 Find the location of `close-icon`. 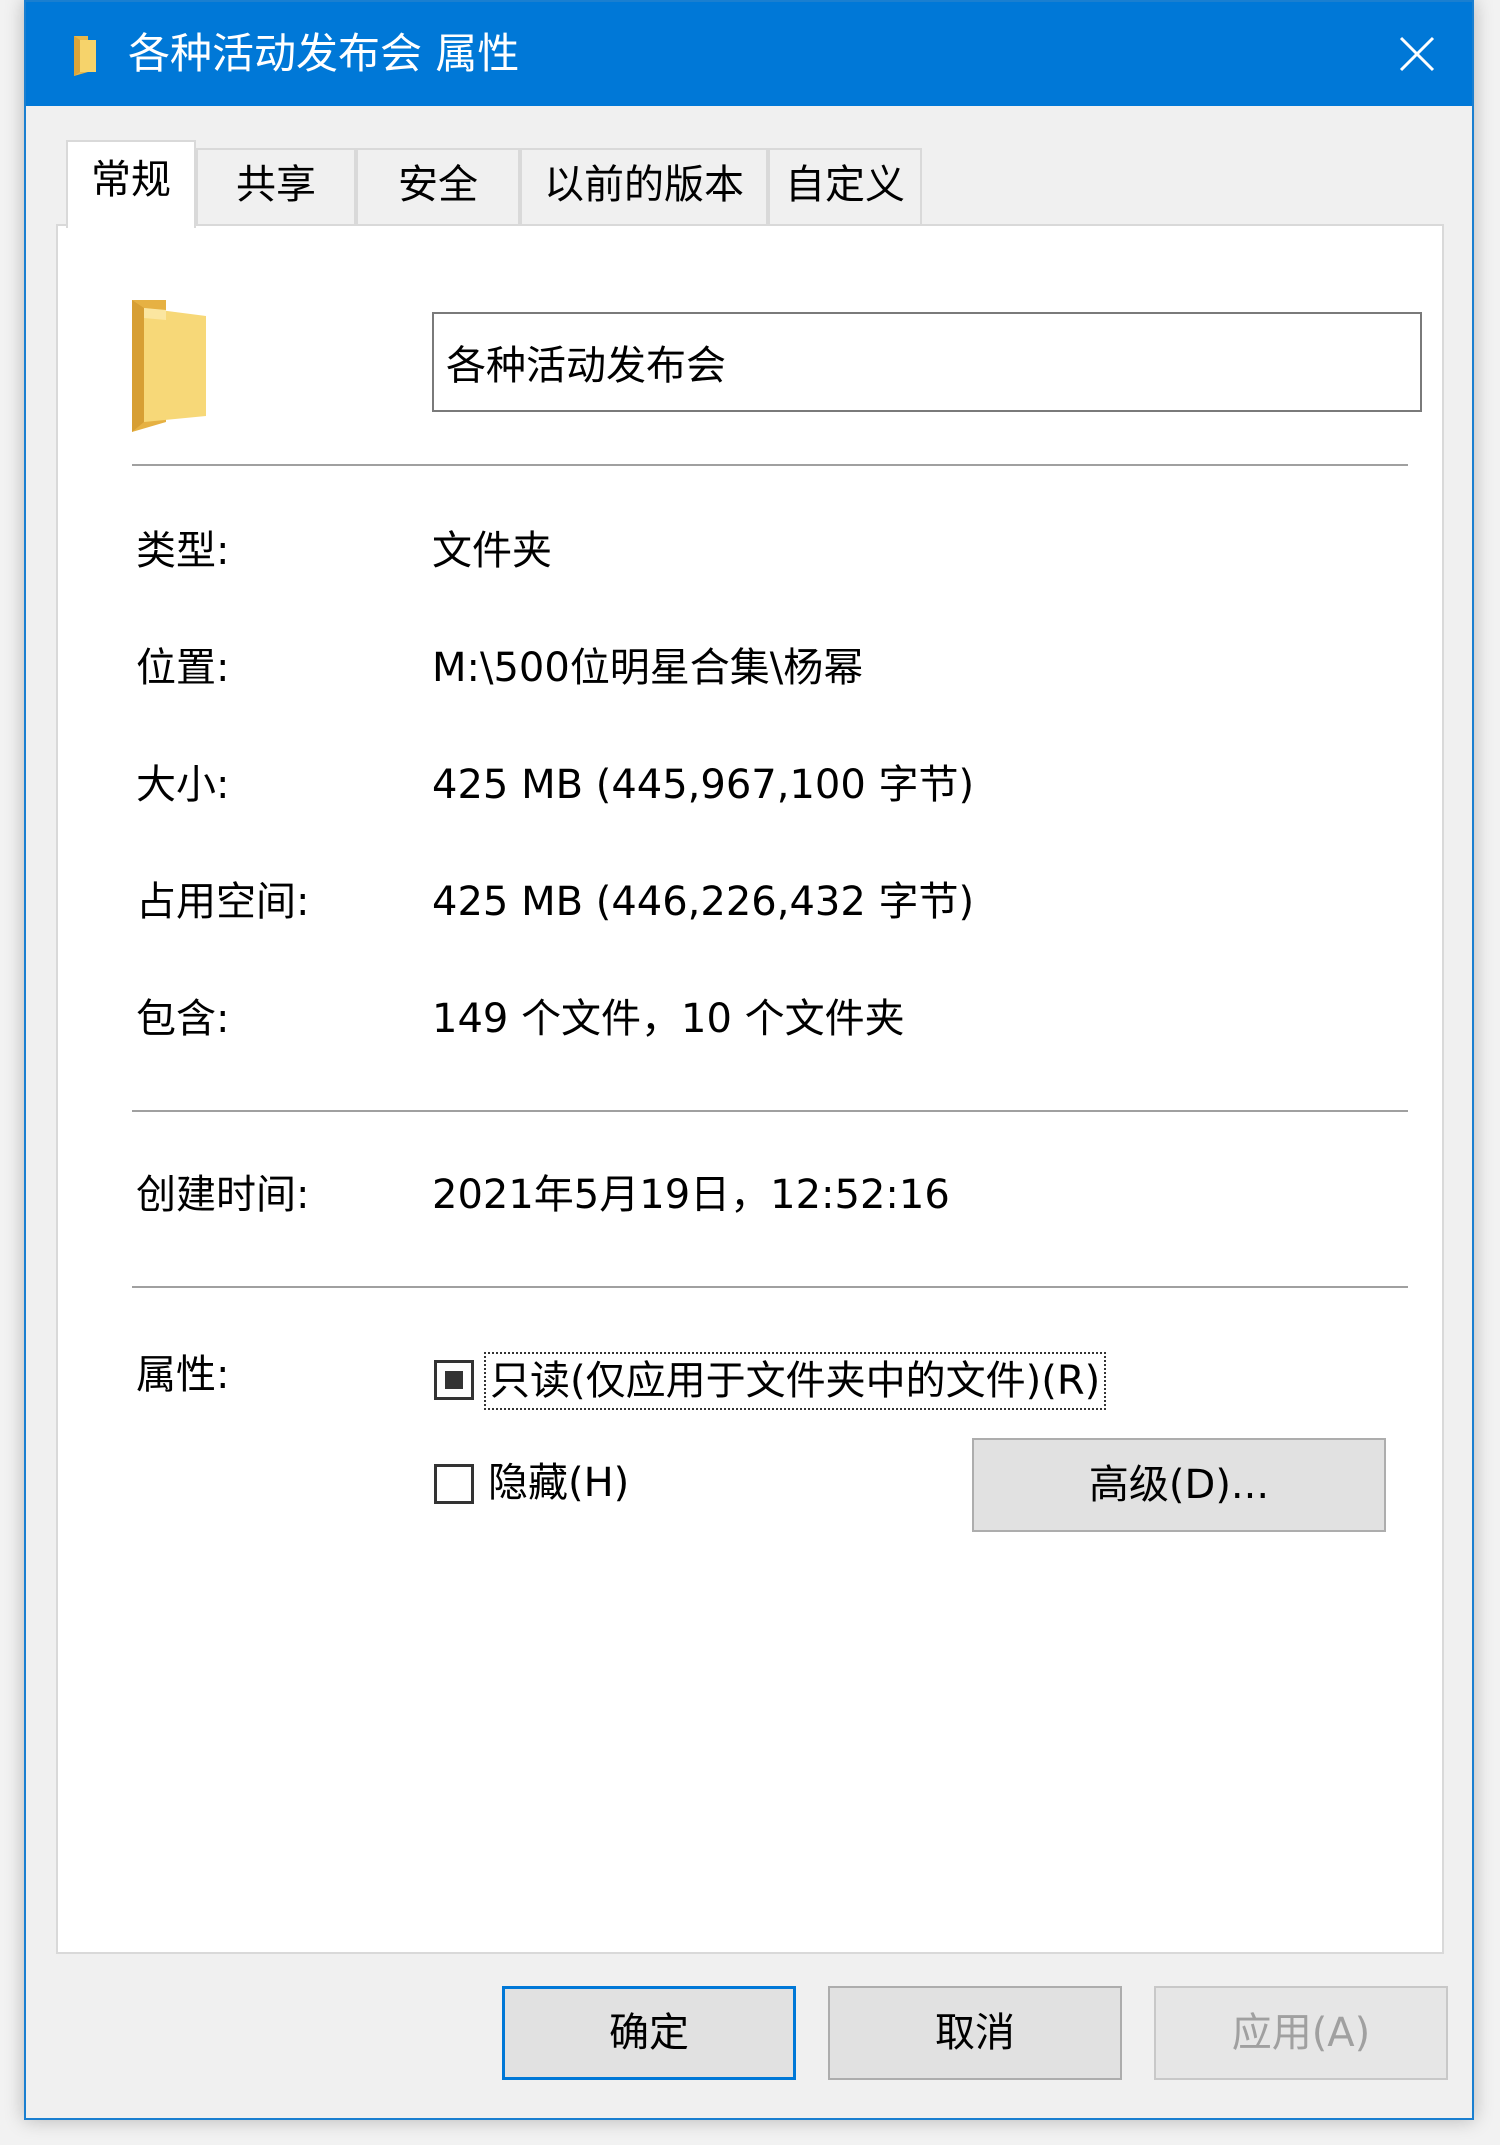

close-icon is located at coordinates (1417, 54).